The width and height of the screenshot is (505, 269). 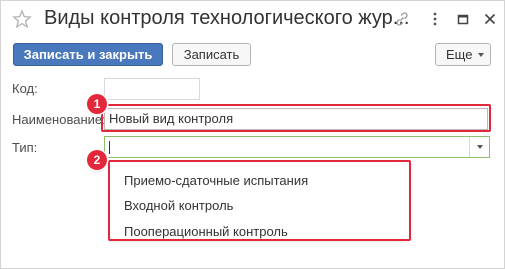 I want to click on more-menu-button: Еще, so click(x=463, y=54).